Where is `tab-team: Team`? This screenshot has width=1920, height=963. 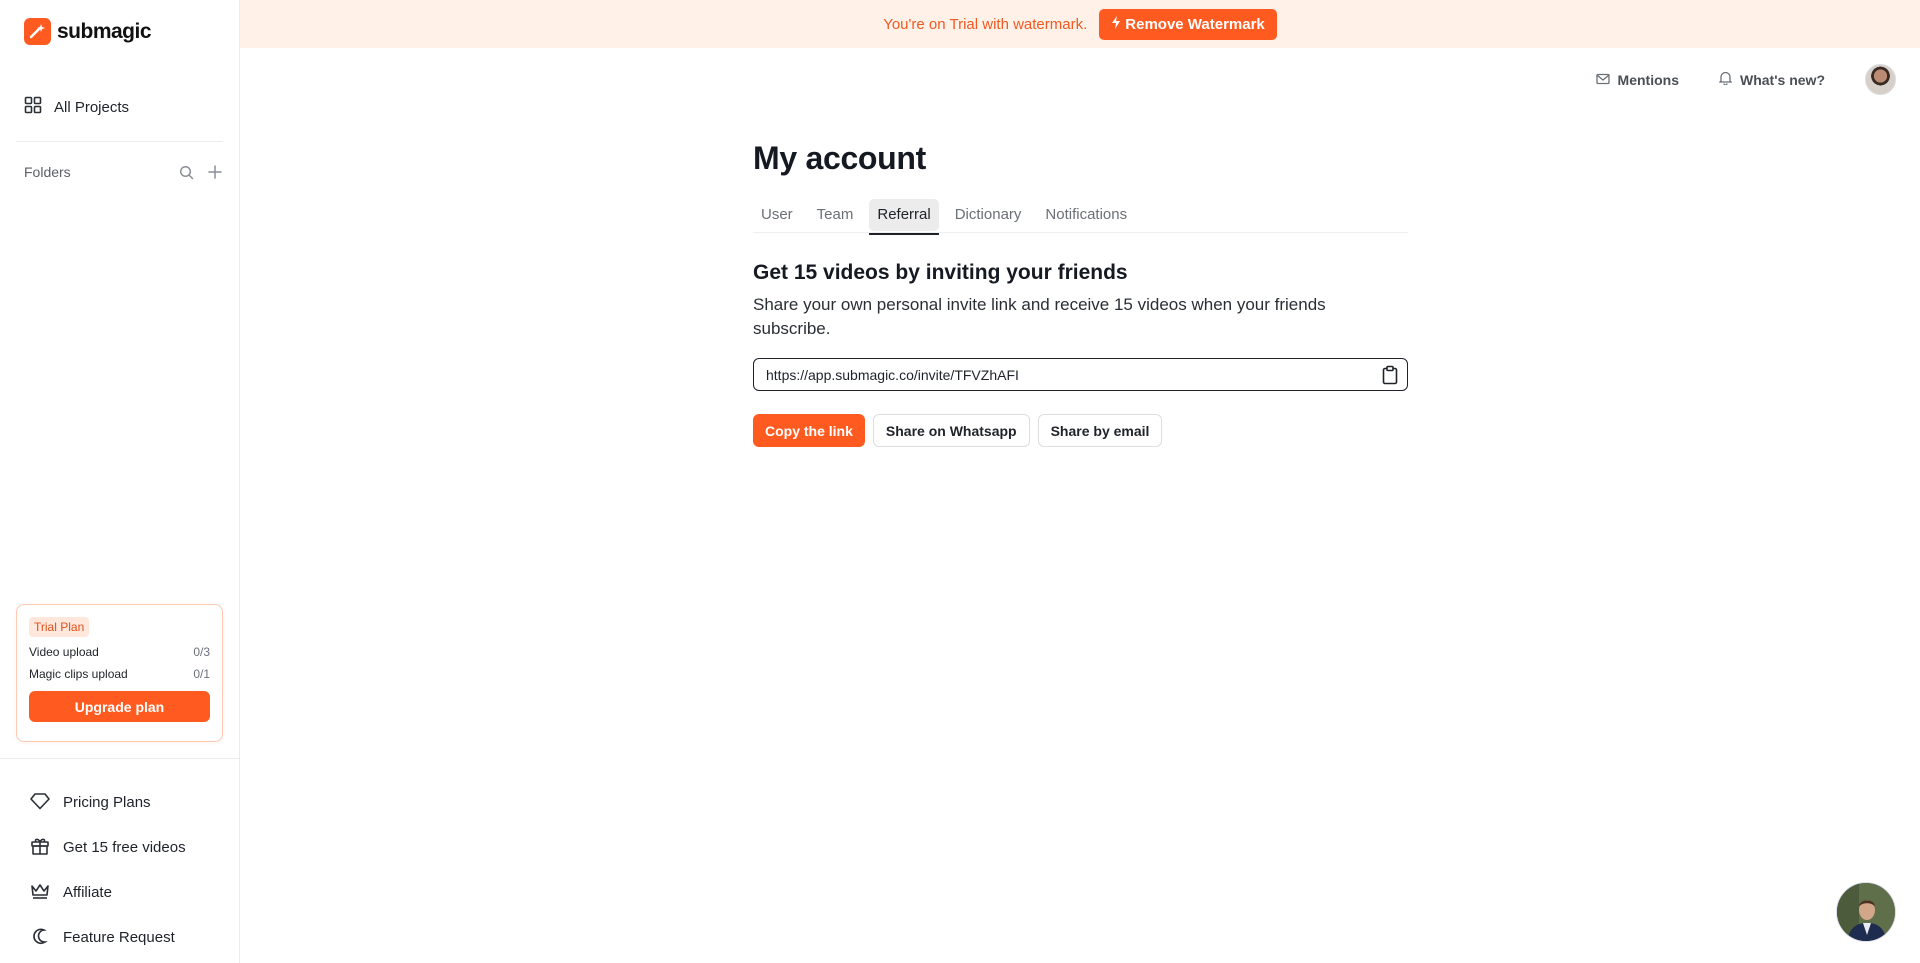 tab-team: Team is located at coordinates (835, 215).